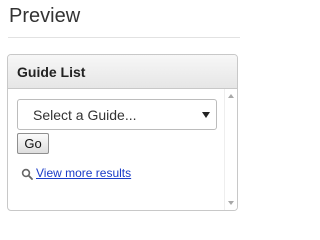 This screenshot has height=240, width=320. I want to click on title-divider, so click(124, 37).